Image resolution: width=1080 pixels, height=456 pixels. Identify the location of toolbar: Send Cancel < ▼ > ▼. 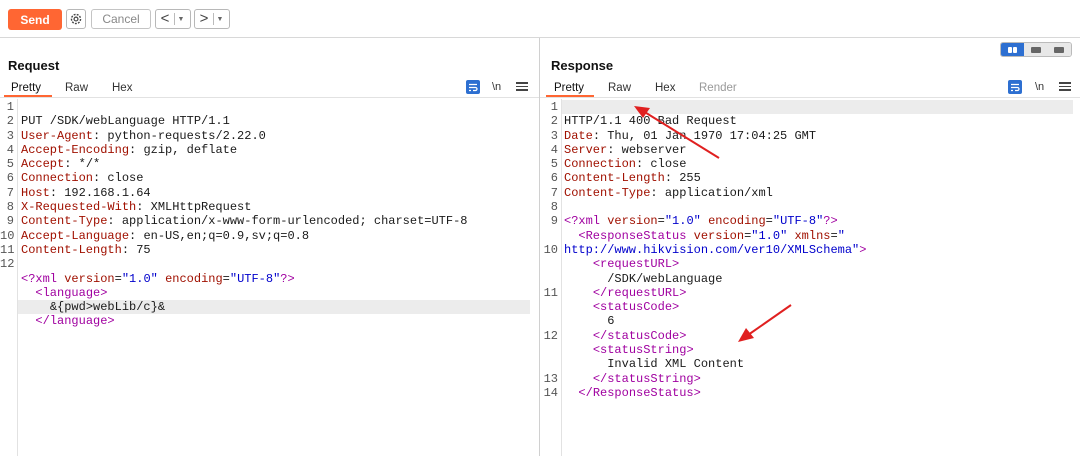
(540, 19).